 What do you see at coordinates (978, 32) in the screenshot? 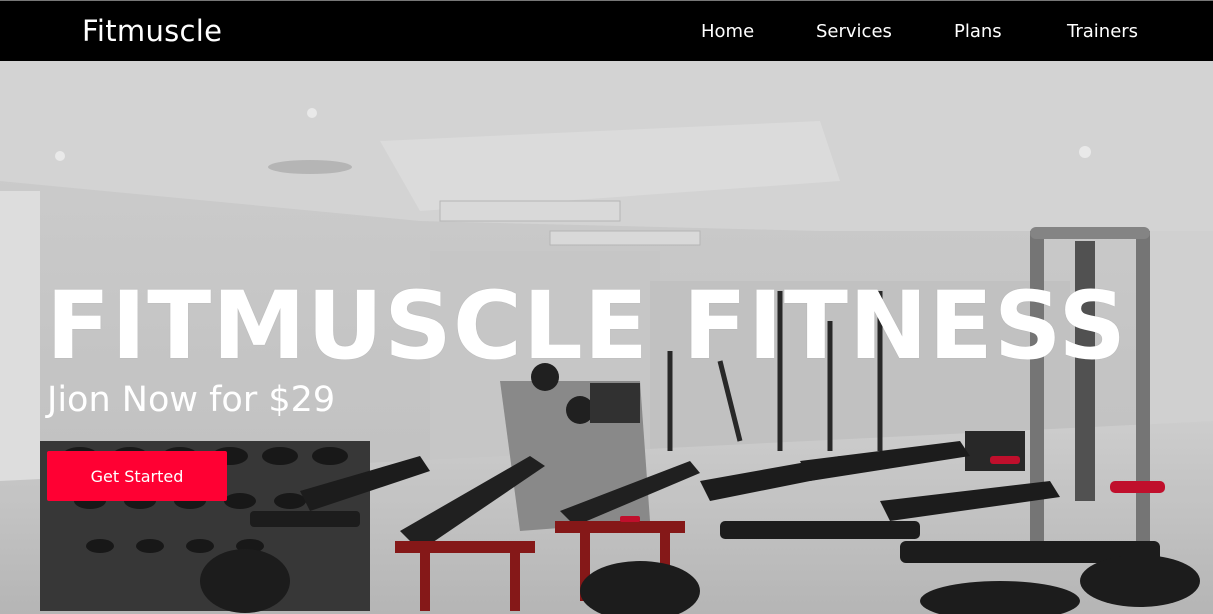
I see `nav-link-plans: Plans` at bounding box center [978, 32].